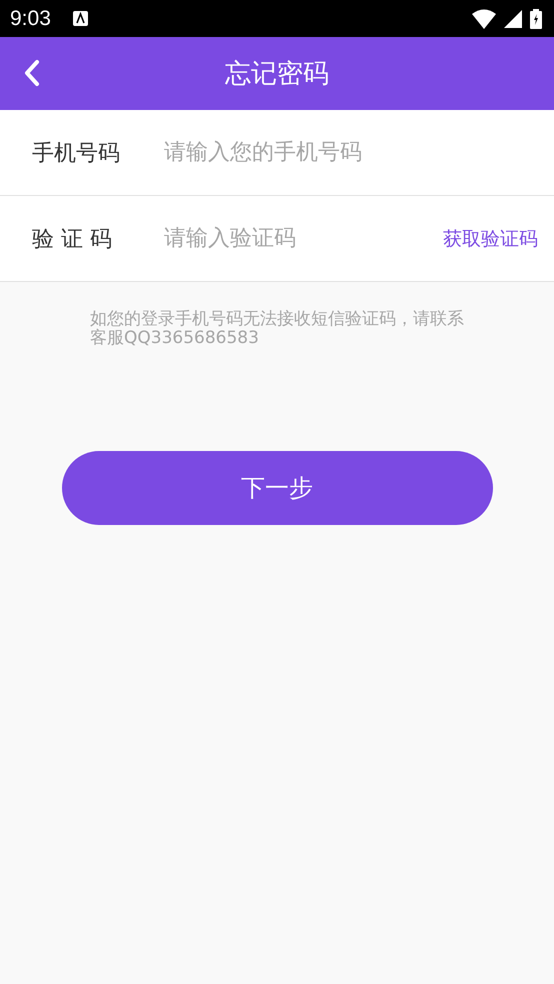 The height and width of the screenshot is (984, 554). I want to click on help-notice: 如您的登录手机号码无法接收短信验证码，请联系客服QQ3365686583, so click(277, 329).